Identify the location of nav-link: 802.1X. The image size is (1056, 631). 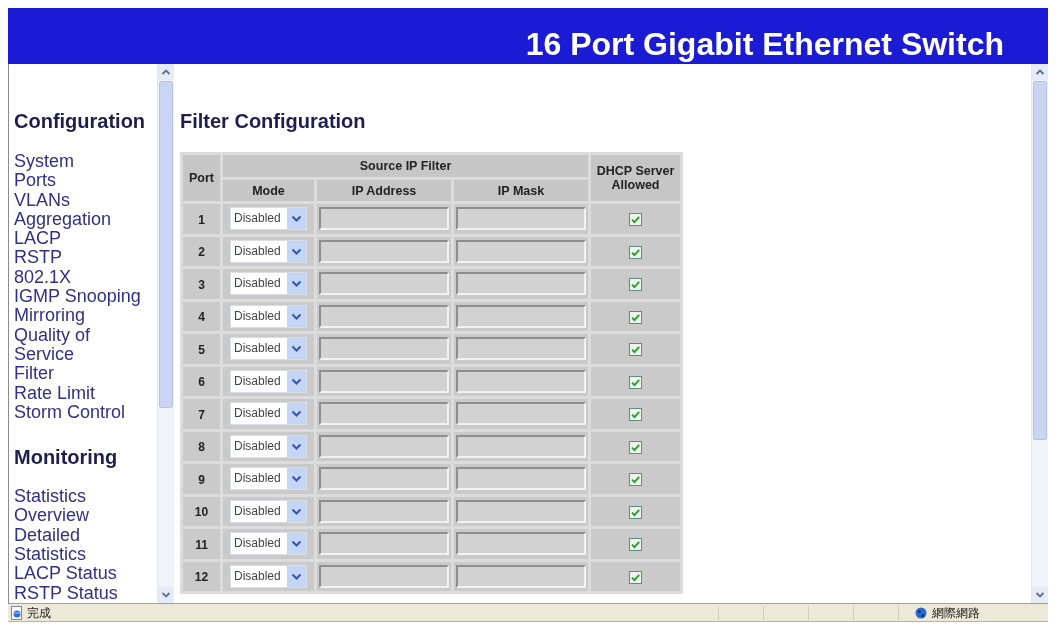
(43, 277).